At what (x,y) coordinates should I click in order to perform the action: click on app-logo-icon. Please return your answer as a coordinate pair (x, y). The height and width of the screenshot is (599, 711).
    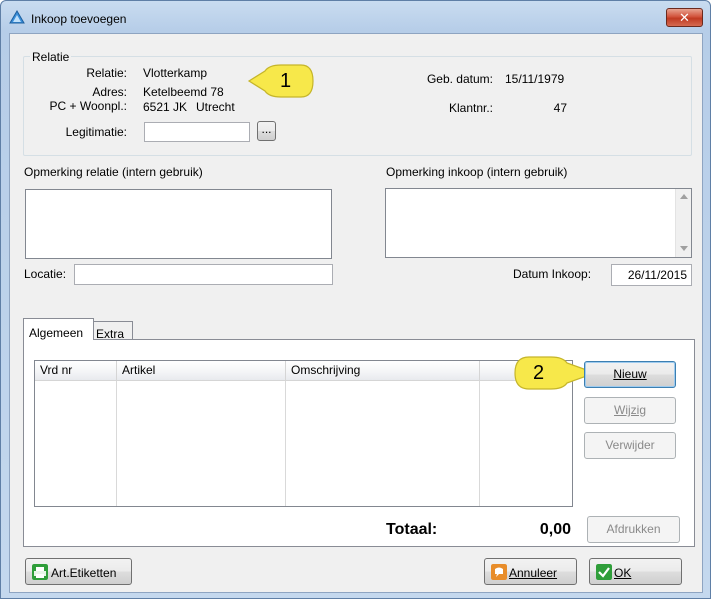
    Looking at the image, I should click on (17, 17).